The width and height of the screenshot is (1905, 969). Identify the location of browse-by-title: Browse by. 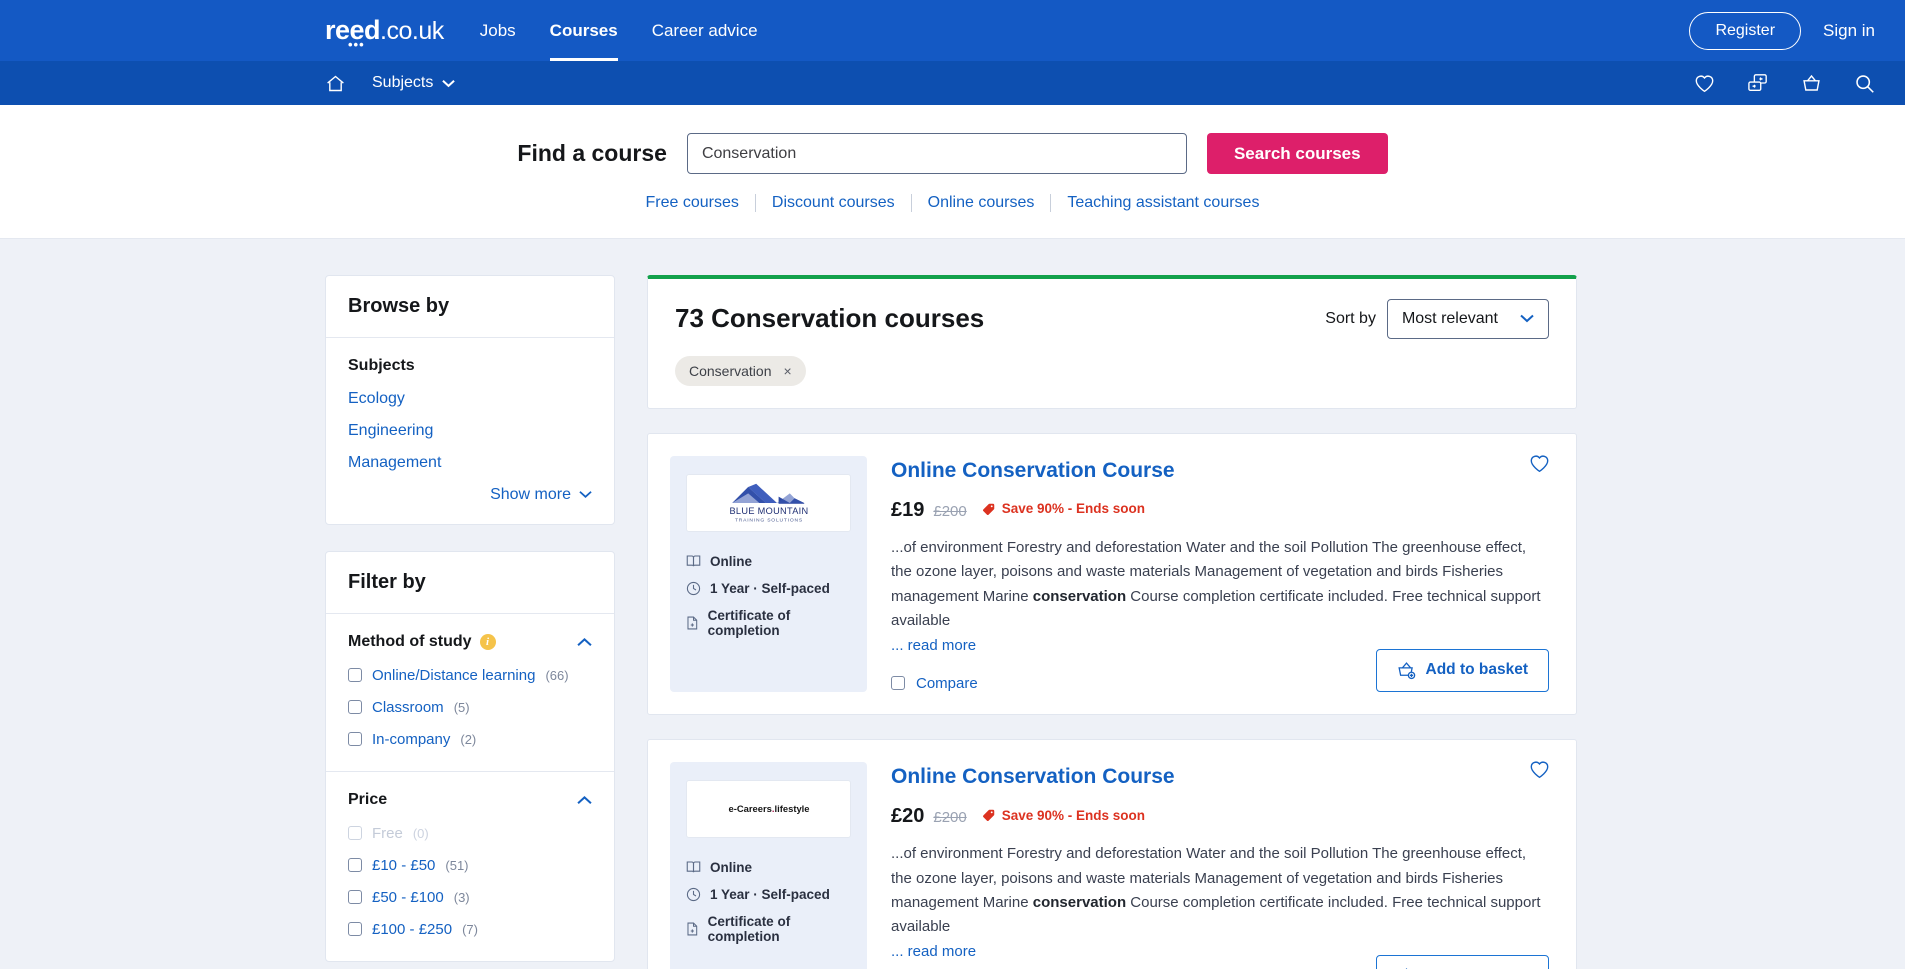
(470, 307).